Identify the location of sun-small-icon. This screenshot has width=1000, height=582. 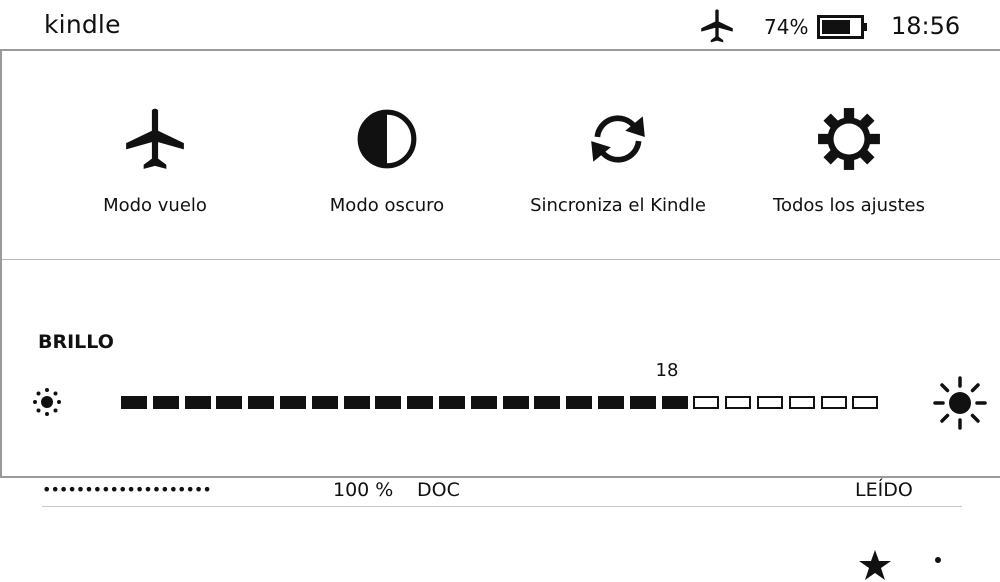
(47, 402).